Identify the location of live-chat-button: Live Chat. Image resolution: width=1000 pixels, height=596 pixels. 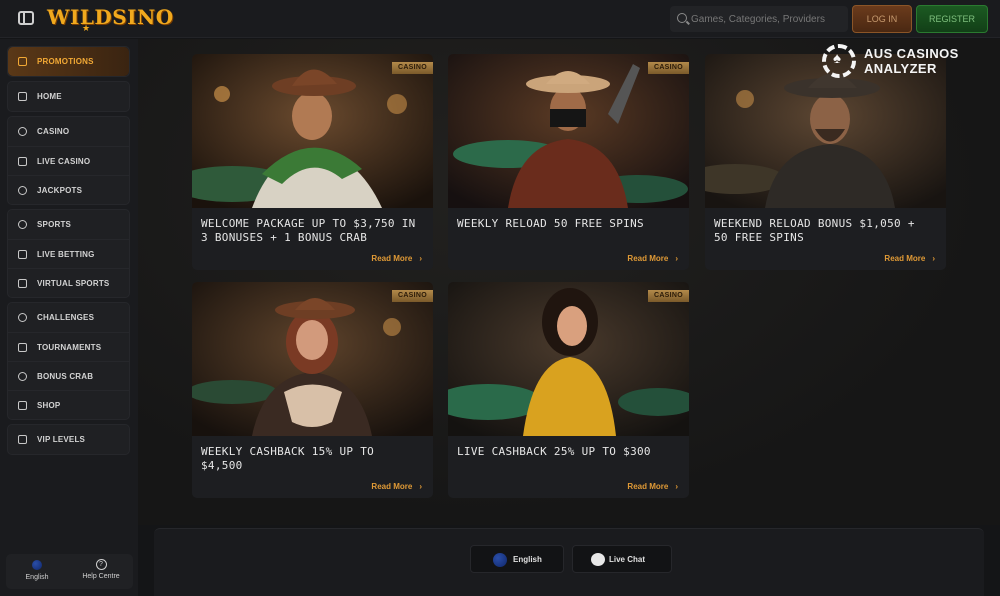
(622, 559).